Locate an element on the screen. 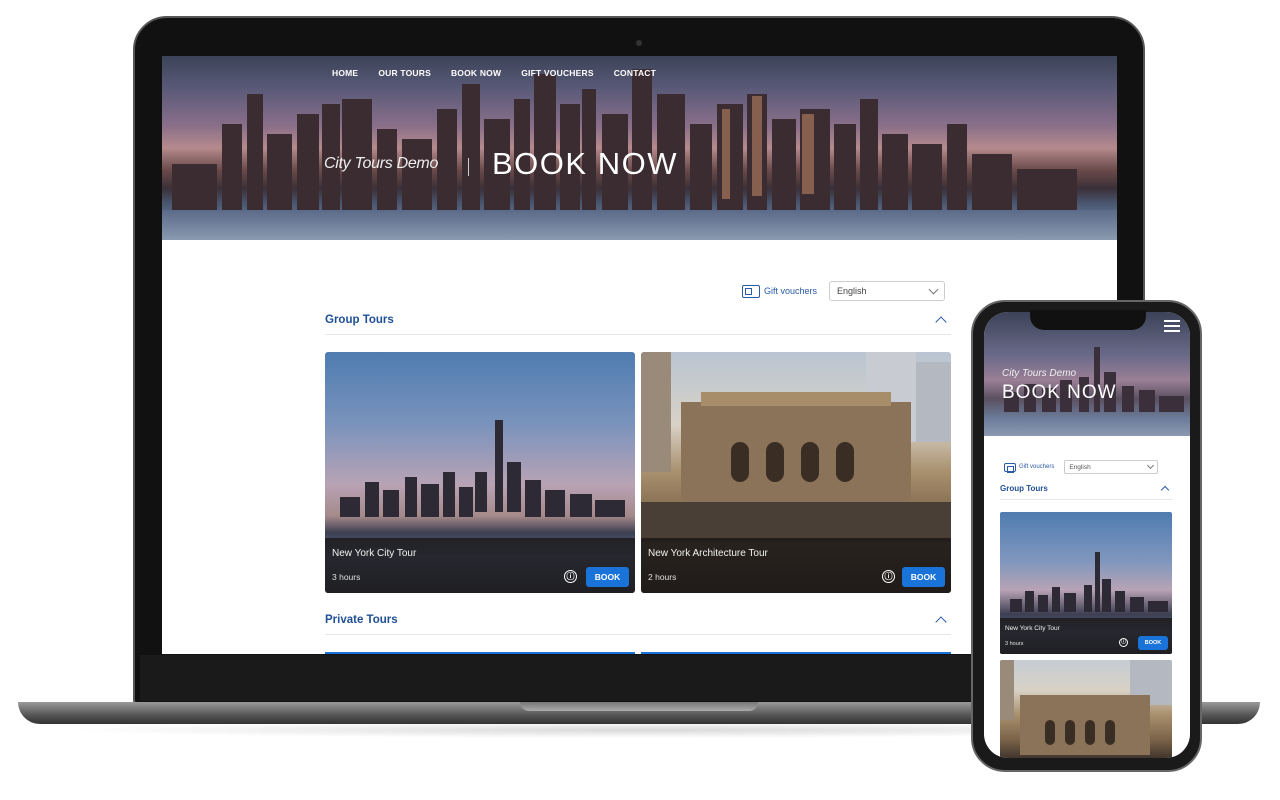 The width and height of the screenshot is (1280, 800). nav-book-now: BOOK NOW is located at coordinates (476, 73).